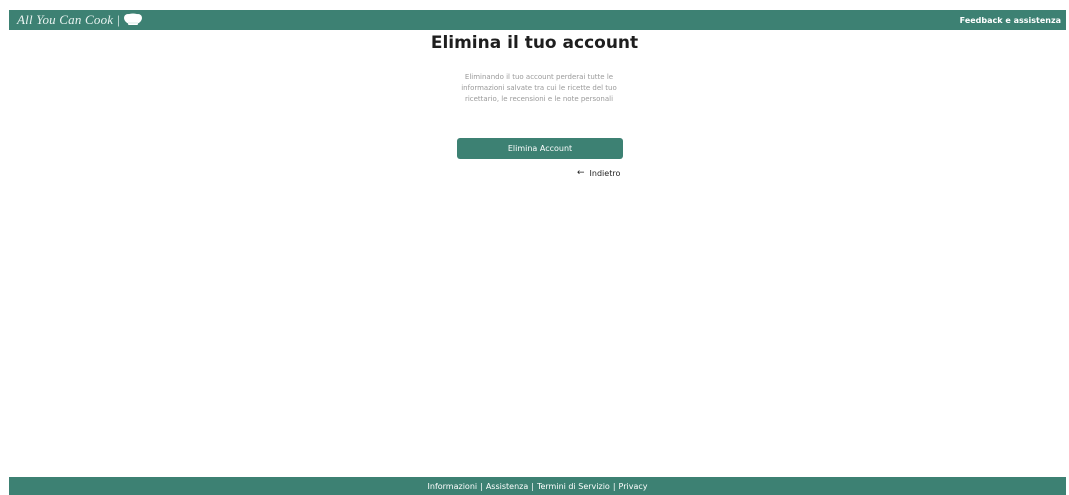 The width and height of the screenshot is (1069, 495). What do you see at coordinates (65, 19) in the screenshot?
I see `brand-name: All You Can Cook` at bounding box center [65, 19].